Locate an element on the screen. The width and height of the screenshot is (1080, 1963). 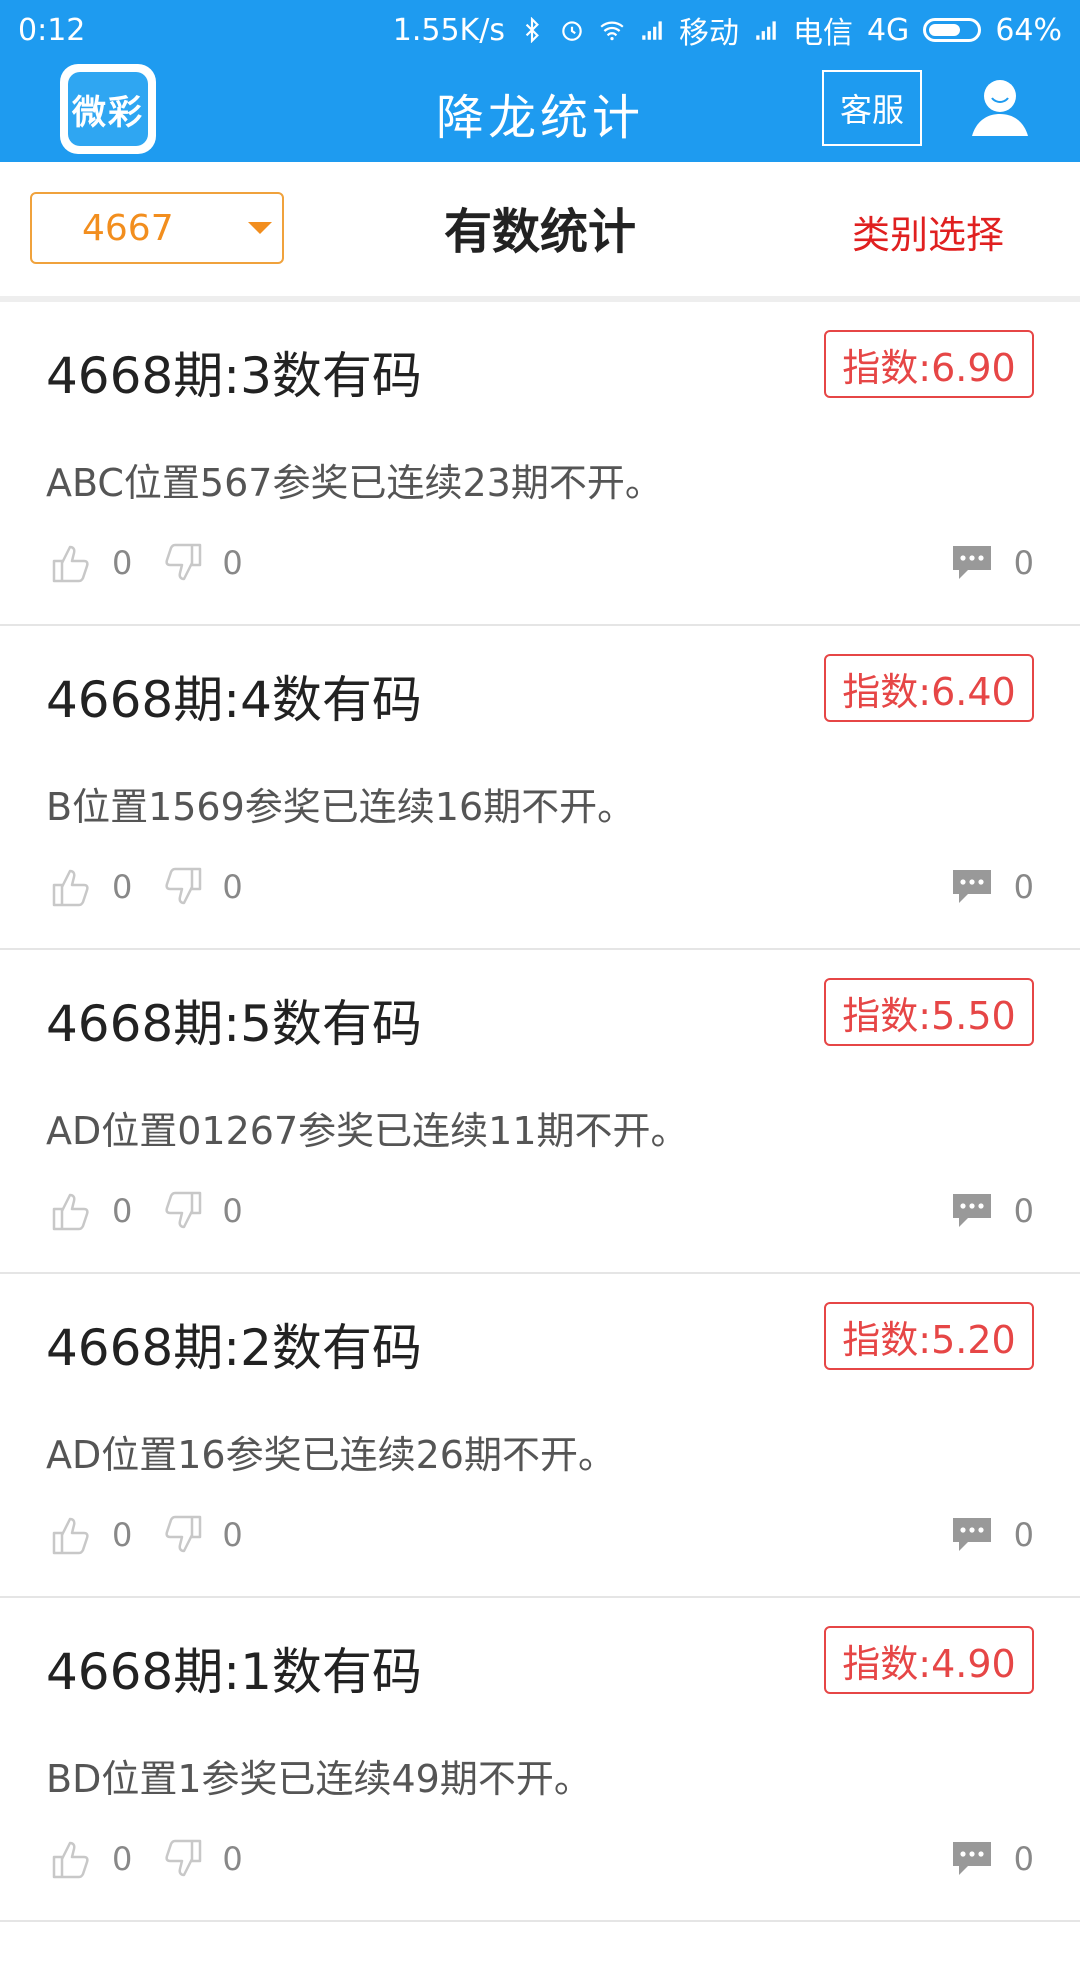
battery-percent: 64% is located at coordinates (1028, 30).